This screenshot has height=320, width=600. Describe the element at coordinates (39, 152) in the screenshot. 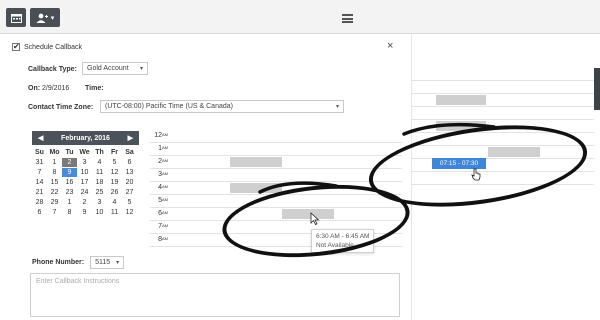

I see `day-of-week-label: Su` at that location.